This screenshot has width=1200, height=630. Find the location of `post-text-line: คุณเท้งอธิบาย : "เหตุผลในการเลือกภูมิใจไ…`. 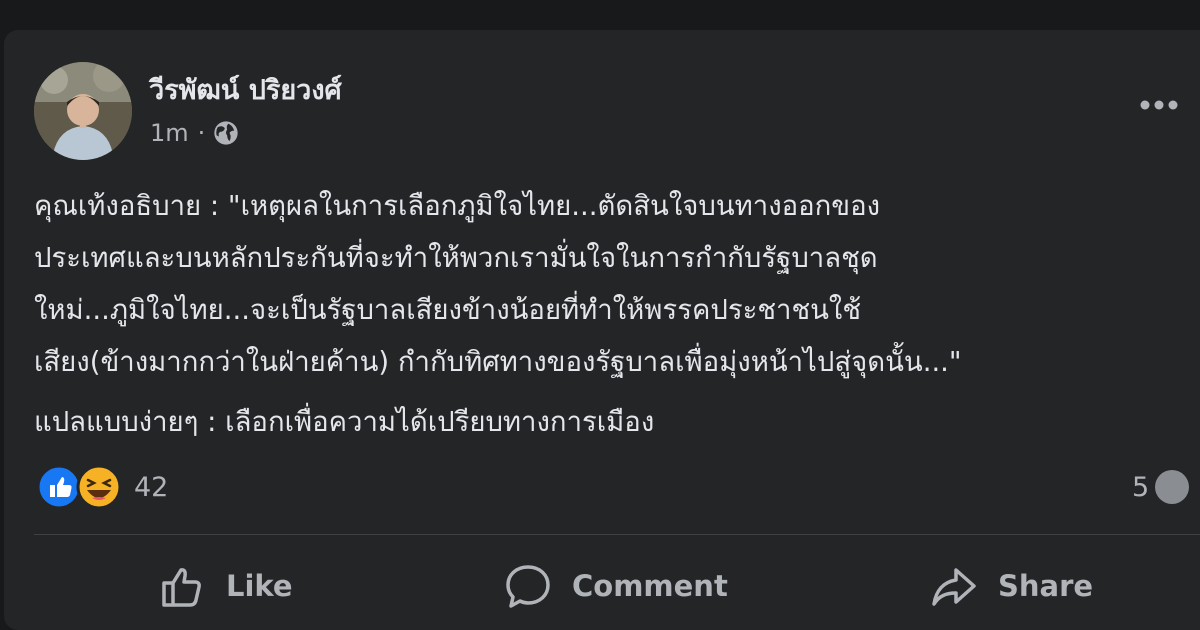

post-text-line: คุณเท้งอธิบาย : "เหตุผลในการเลือกภูมิใจไ… is located at coordinates (457, 206).